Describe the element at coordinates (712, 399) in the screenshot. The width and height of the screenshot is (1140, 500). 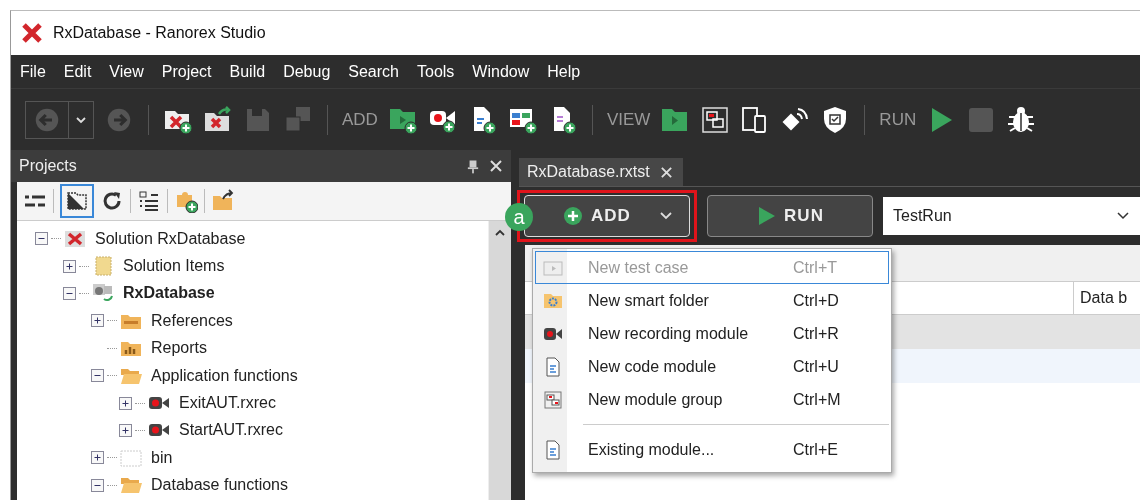
I see `menu-item: New module group Ctrl+M` at that location.